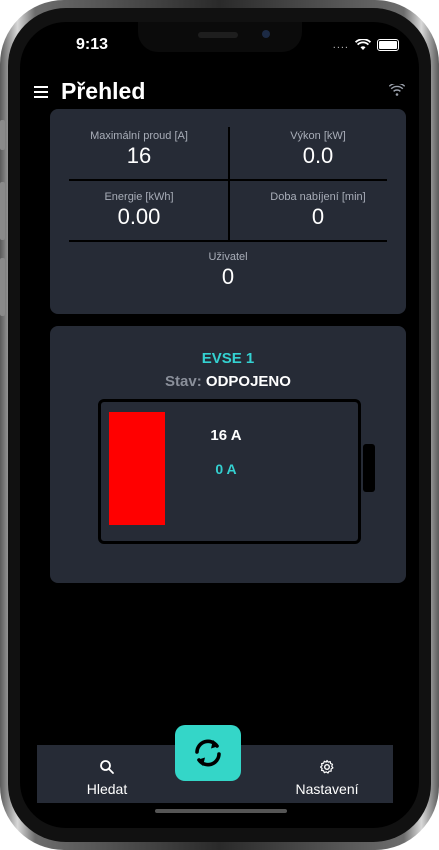  Describe the element at coordinates (107, 789) in the screenshot. I see `tab-search-label: Hledat` at that location.